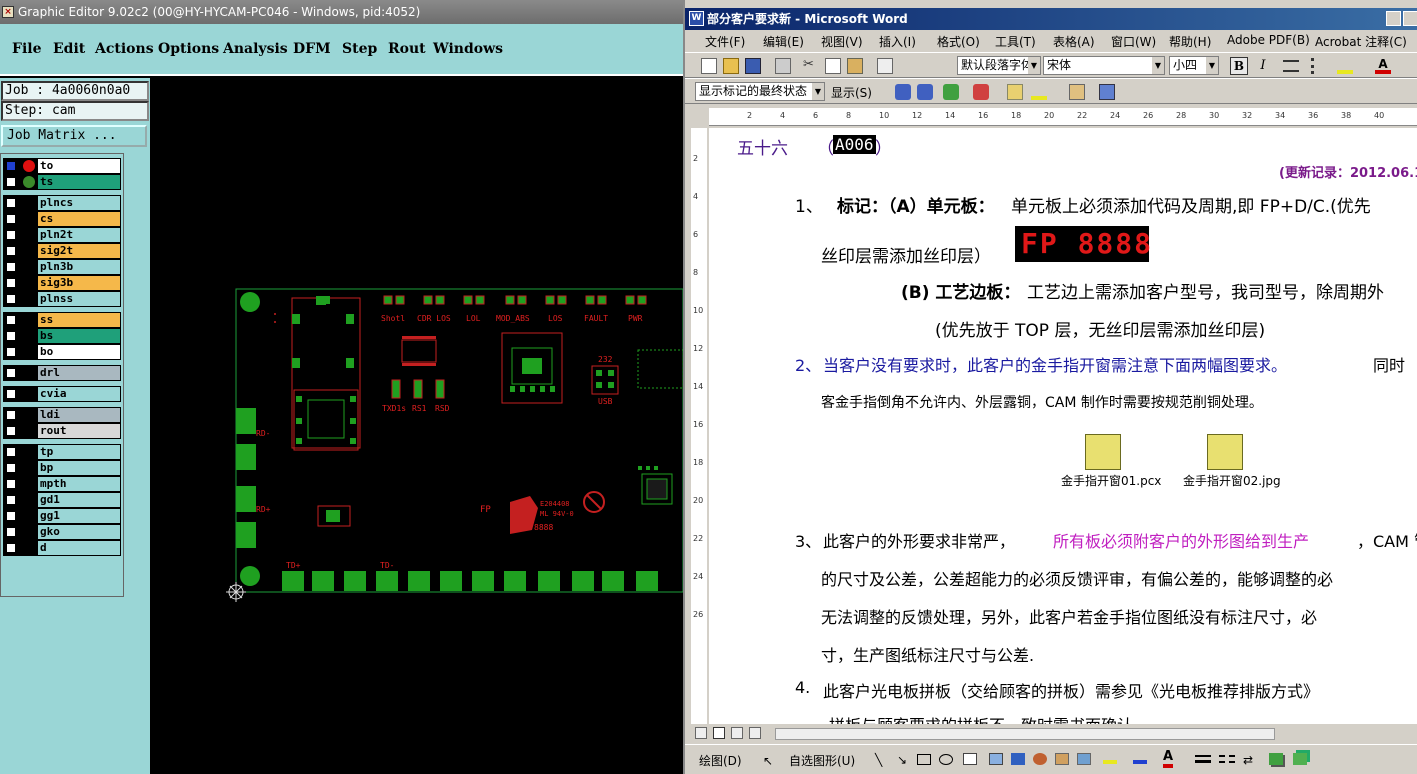 The width and height of the screenshot is (1417, 774). What do you see at coordinates (970, 759) in the screenshot?
I see `textbox-icon` at bounding box center [970, 759].